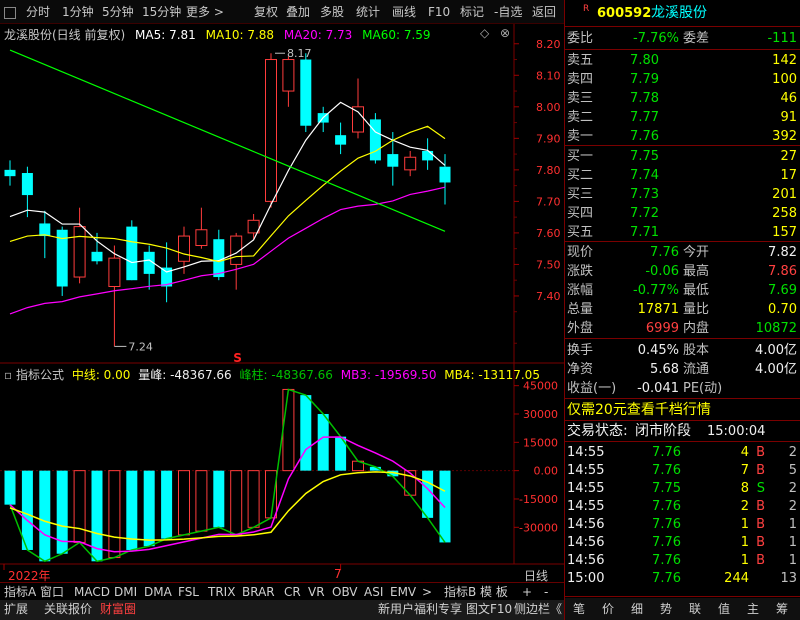  I want to click on tick-side: B, so click(760, 452).